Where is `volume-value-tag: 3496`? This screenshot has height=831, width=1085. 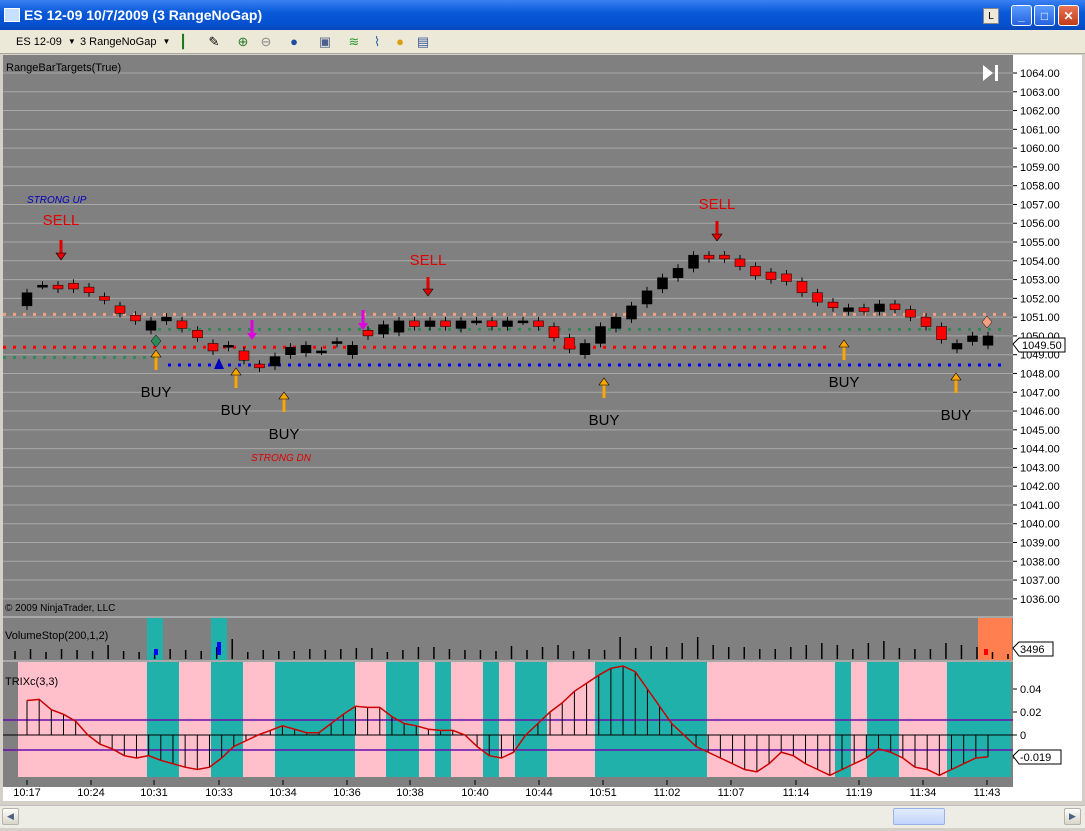
volume-value-tag: 3496 is located at coordinates (1033, 649).